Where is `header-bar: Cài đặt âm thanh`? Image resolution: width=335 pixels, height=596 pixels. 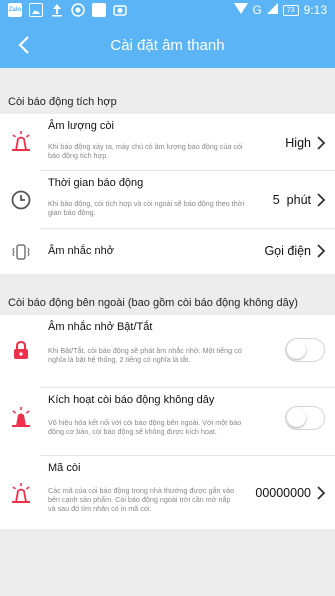
header-bar: Cài đặt âm thanh is located at coordinates (167, 45).